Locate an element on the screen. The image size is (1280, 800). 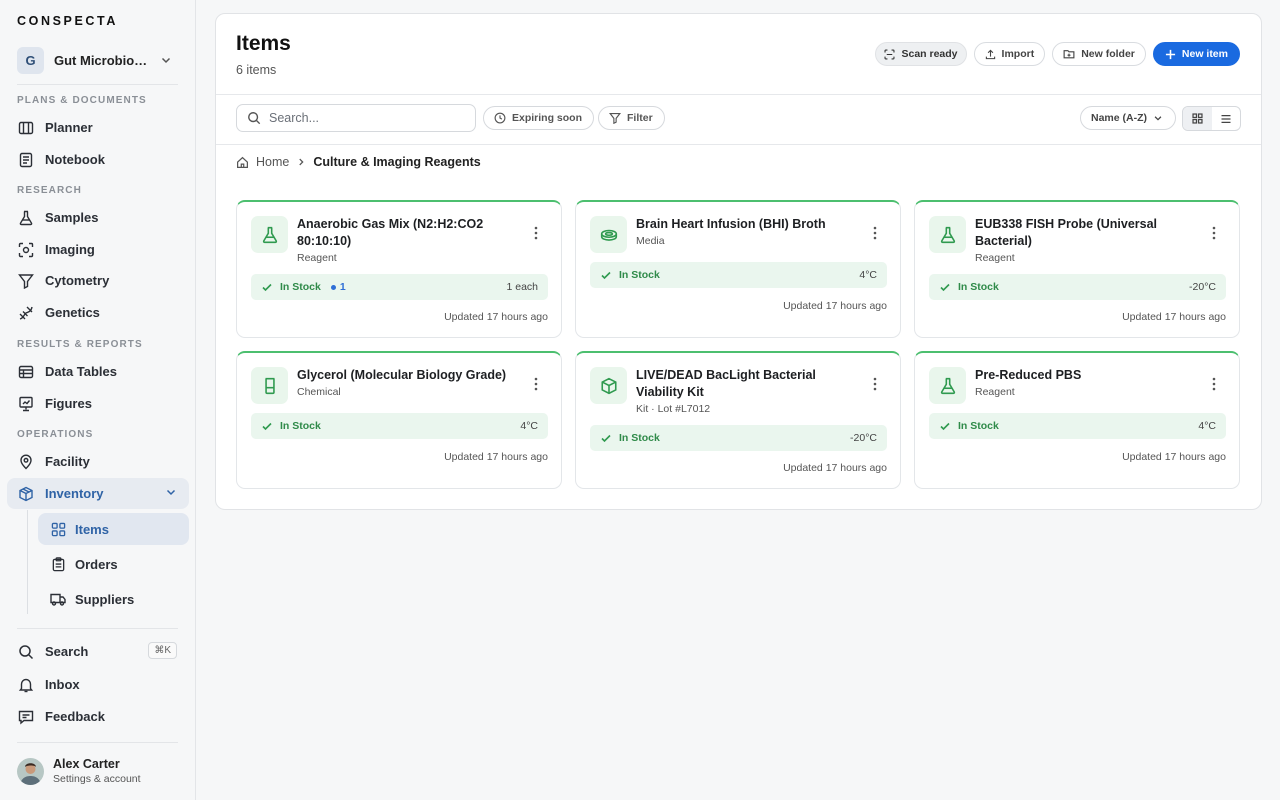
sidebar-item-facility: Facility is located at coordinates (98, 461).